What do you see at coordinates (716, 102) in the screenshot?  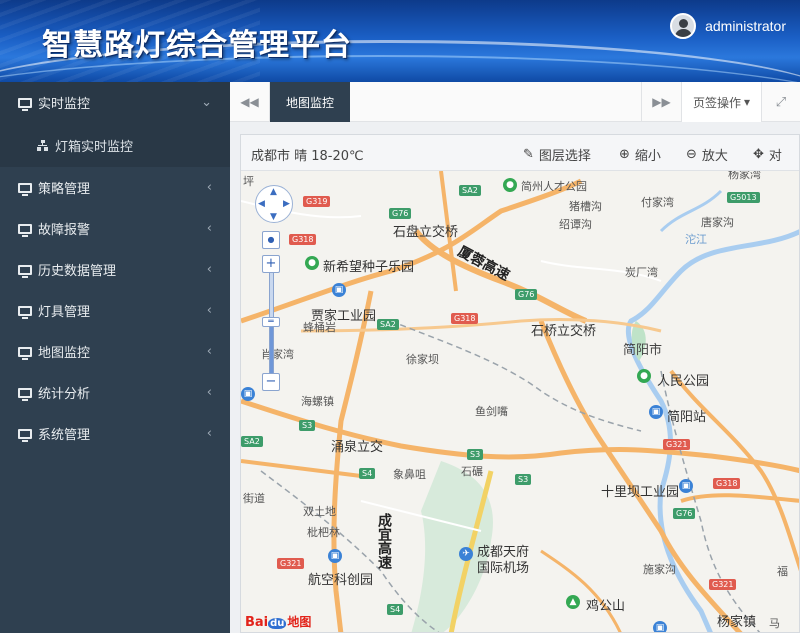 I see `tab-operations-label: 页签操作` at bounding box center [716, 102].